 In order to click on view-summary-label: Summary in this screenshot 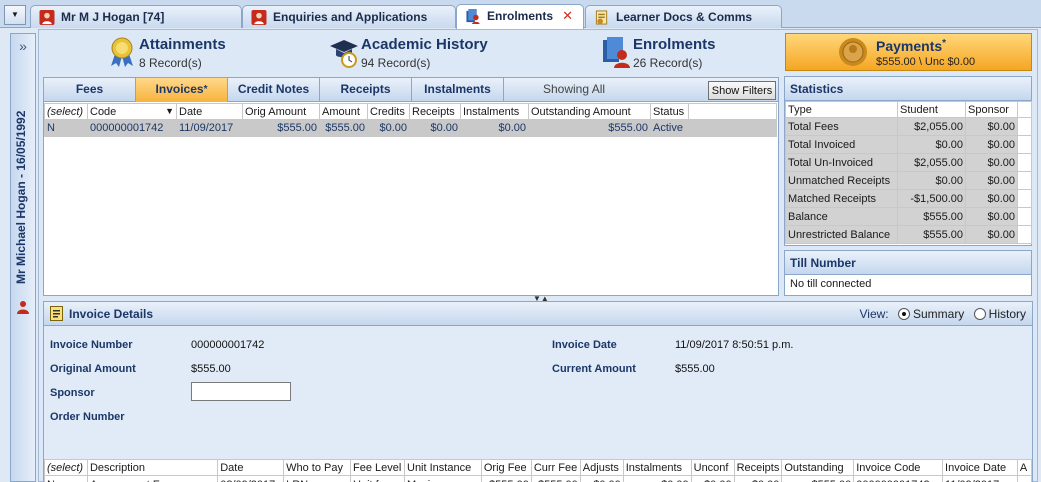, I will do `click(938, 314)`.